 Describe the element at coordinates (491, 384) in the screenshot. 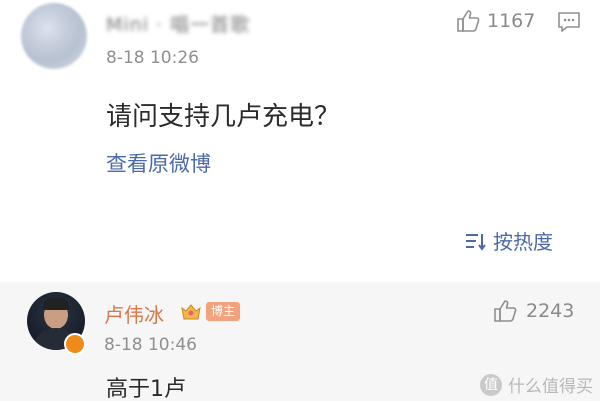

I see `watermark-logo-icon: 值` at that location.